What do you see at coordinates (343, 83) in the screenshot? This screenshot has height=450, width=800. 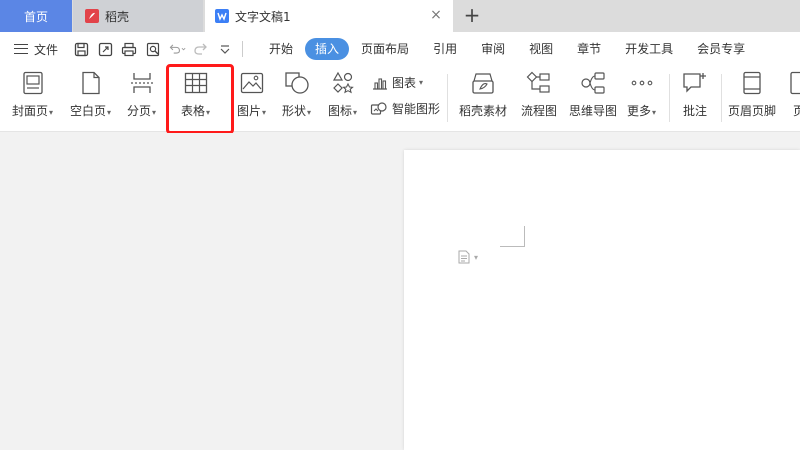 I see `icon-library-icon` at bounding box center [343, 83].